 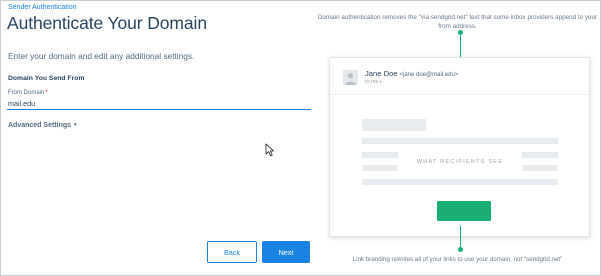 What do you see at coordinates (159, 103) in the screenshot?
I see `from-domain-input` at bounding box center [159, 103].